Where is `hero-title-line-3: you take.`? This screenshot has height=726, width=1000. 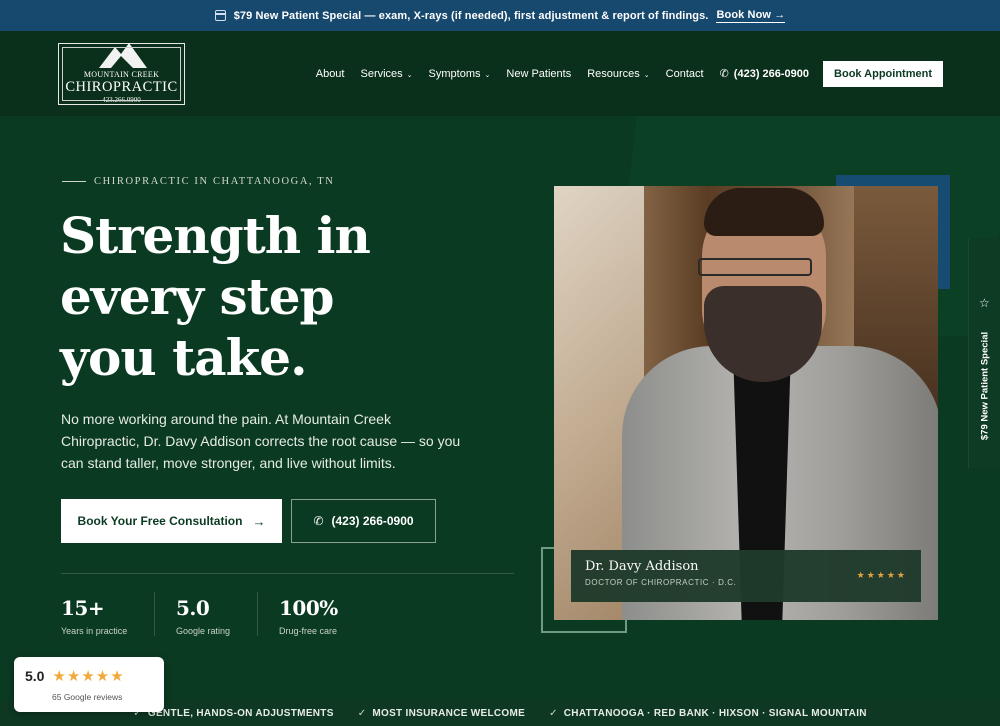
hero-title-line-3: you take. is located at coordinates (184, 357).